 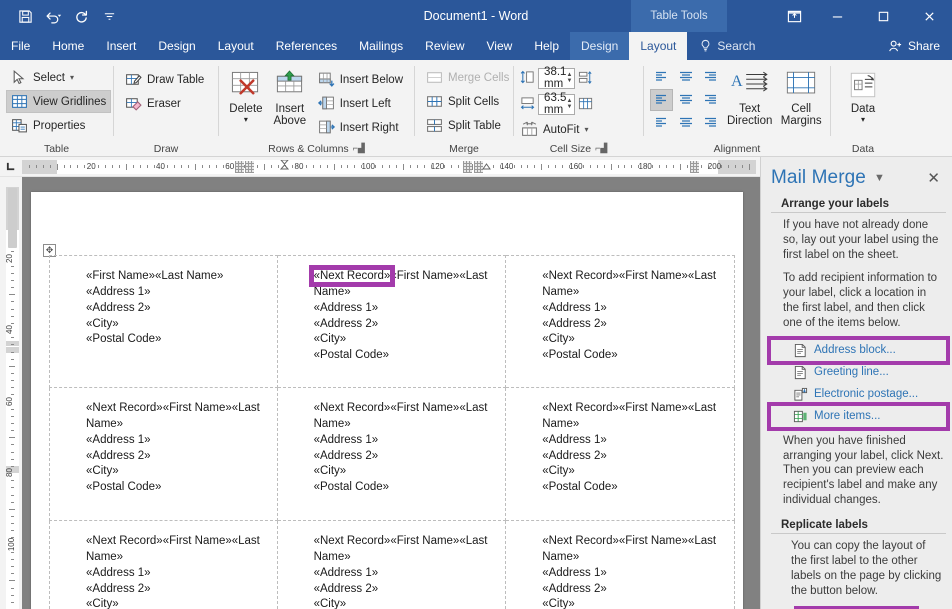 I want to click on tab-insert: Insert, so click(x=121, y=46).